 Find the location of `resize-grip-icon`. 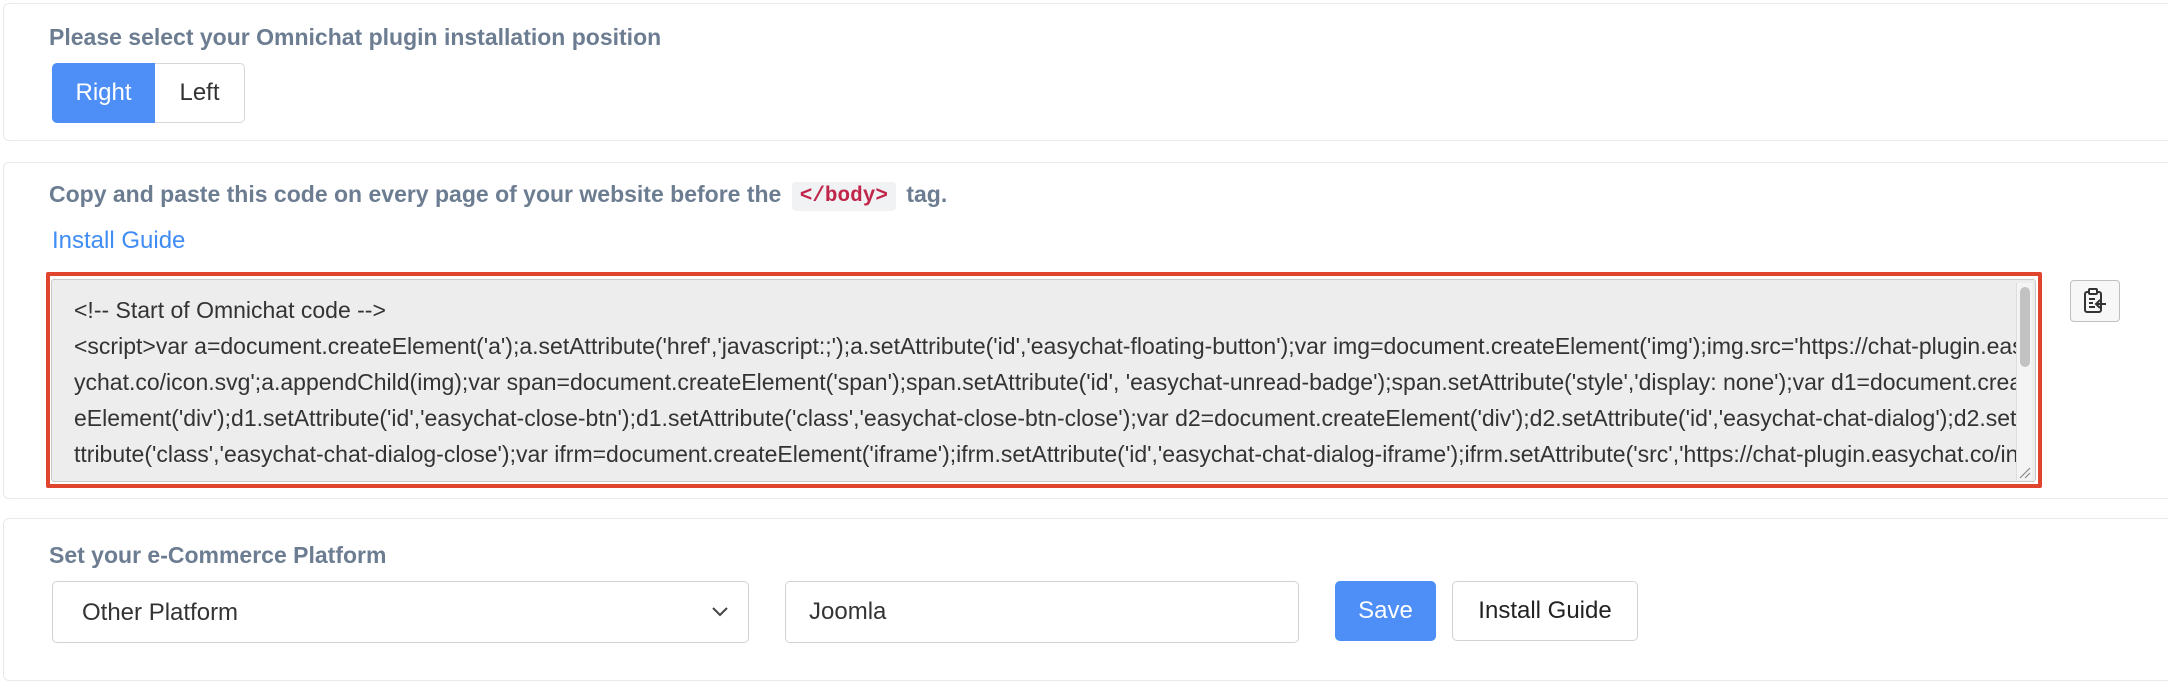

resize-grip-icon is located at coordinates (2024, 472).